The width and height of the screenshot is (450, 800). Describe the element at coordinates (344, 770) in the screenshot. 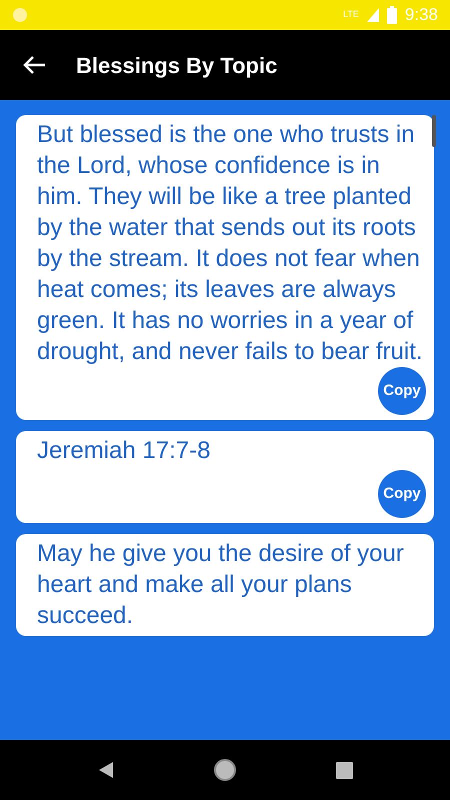

I see `recents-nav-icon` at that location.